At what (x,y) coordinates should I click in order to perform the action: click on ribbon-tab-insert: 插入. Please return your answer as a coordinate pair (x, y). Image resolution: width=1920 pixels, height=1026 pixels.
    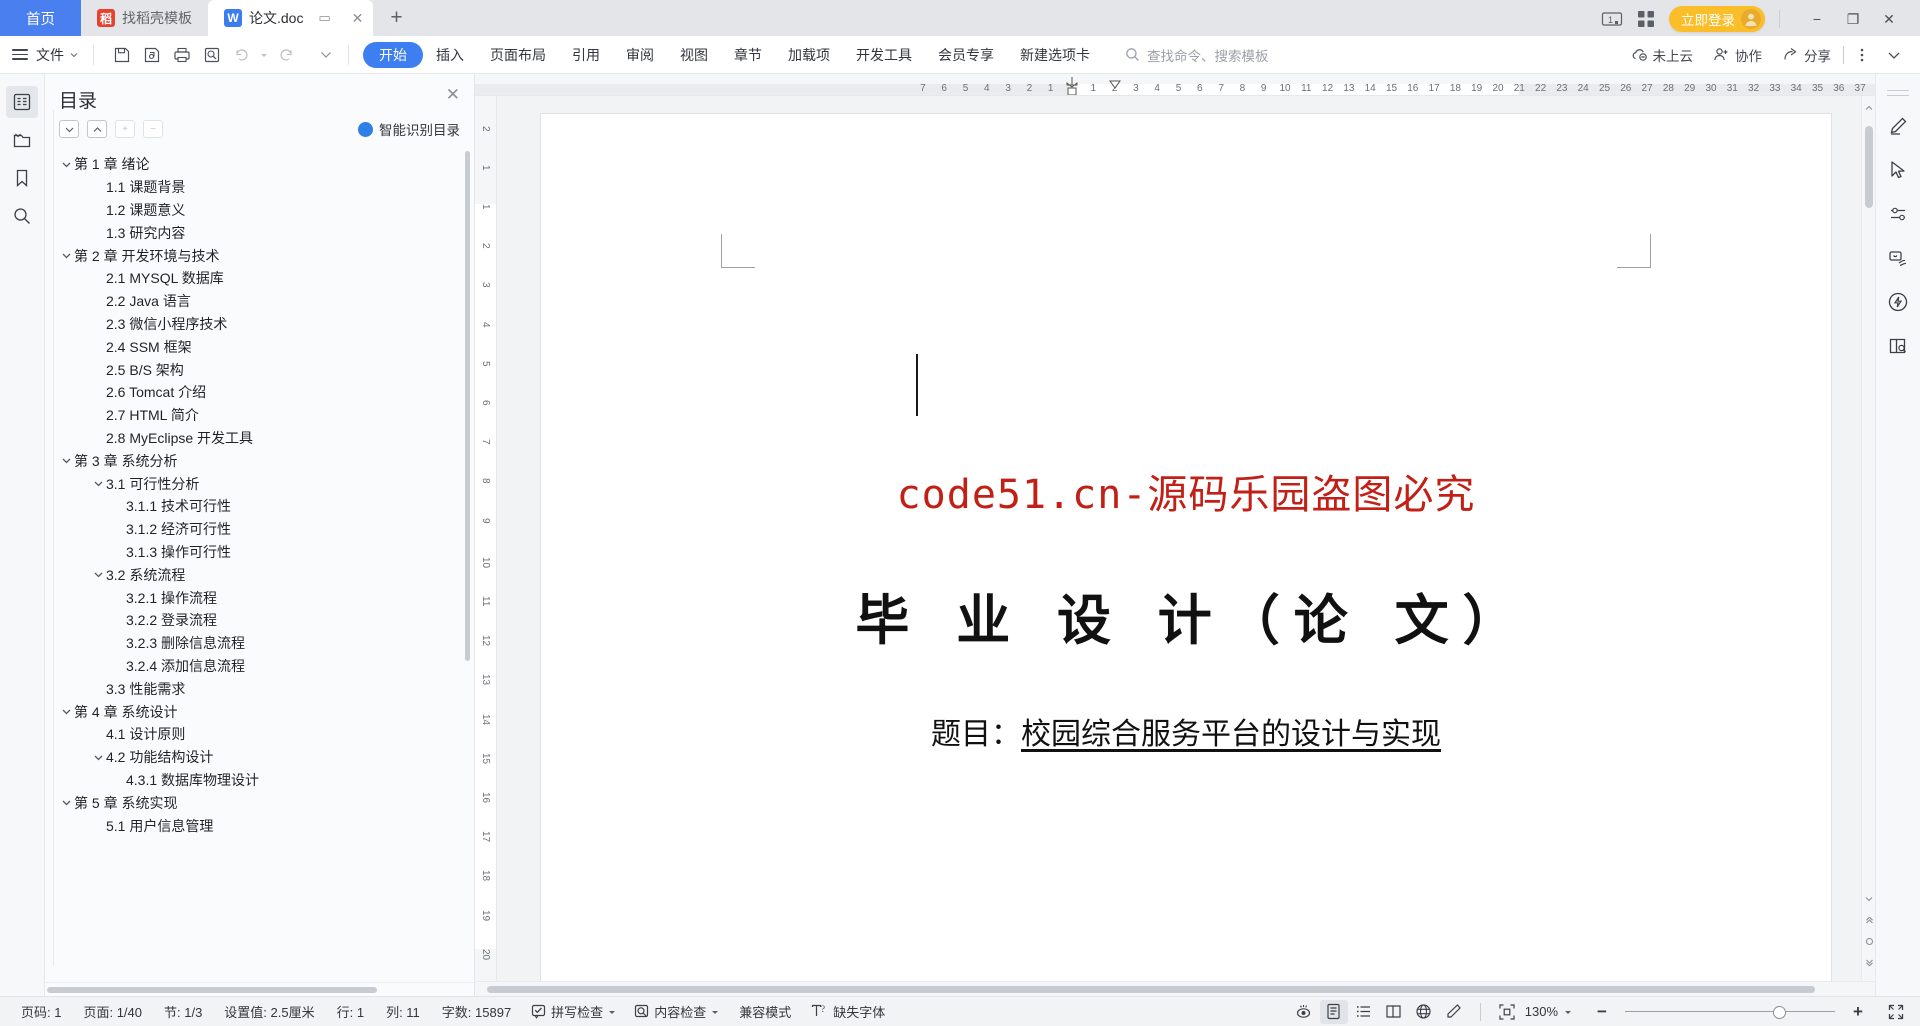
    Looking at the image, I should click on (450, 55).